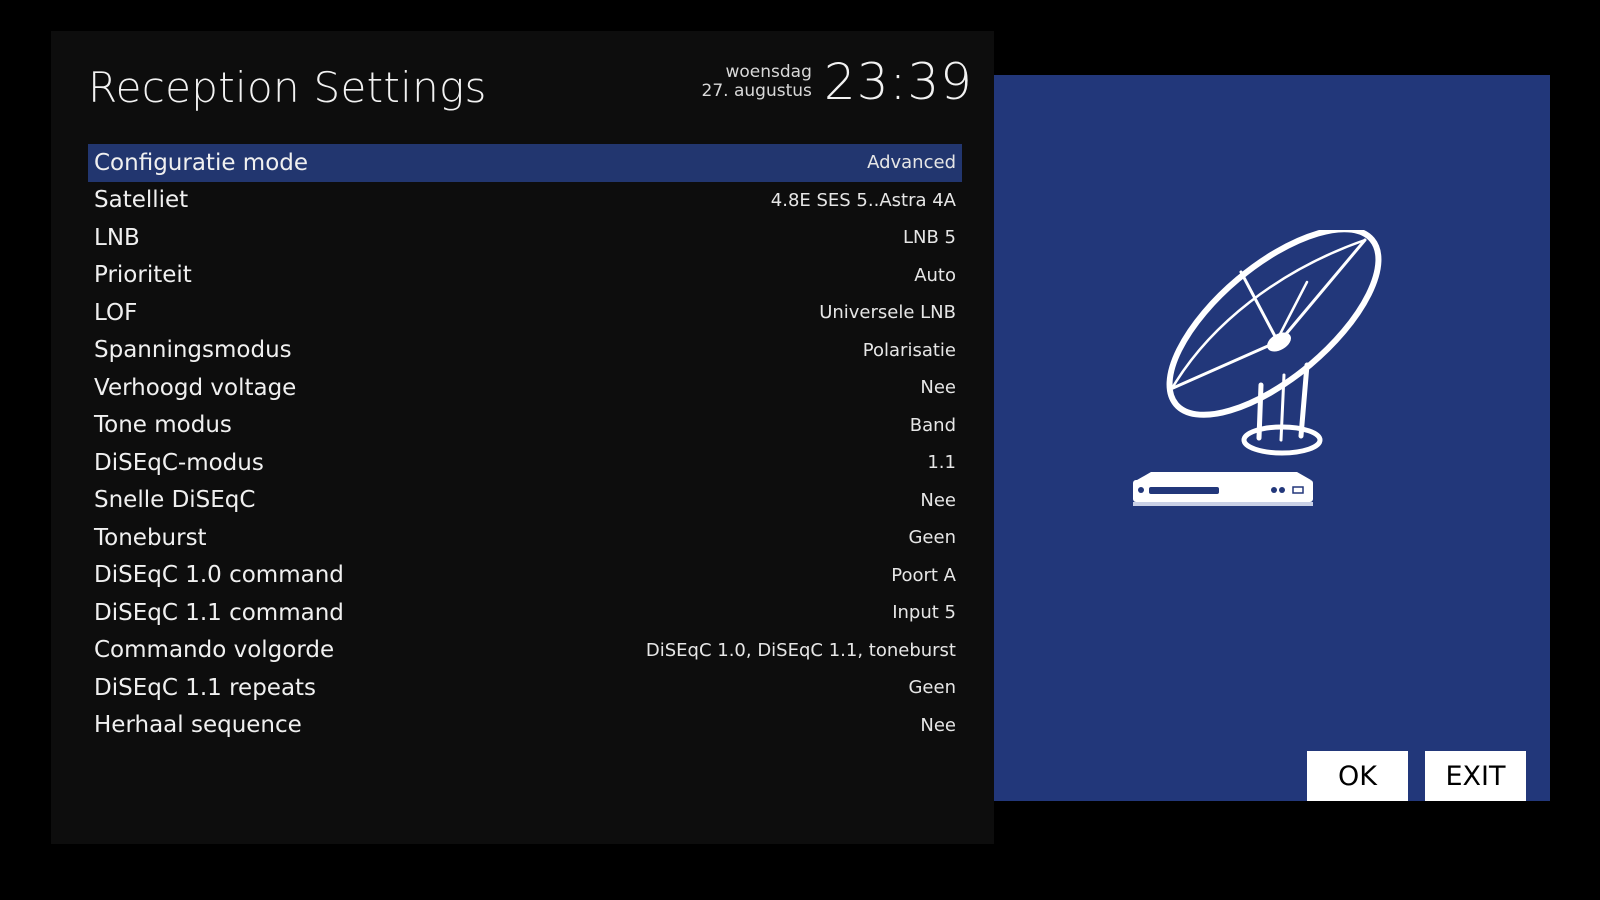  Describe the element at coordinates (911, 163) in the screenshot. I see `setting-value: Advanced` at that location.